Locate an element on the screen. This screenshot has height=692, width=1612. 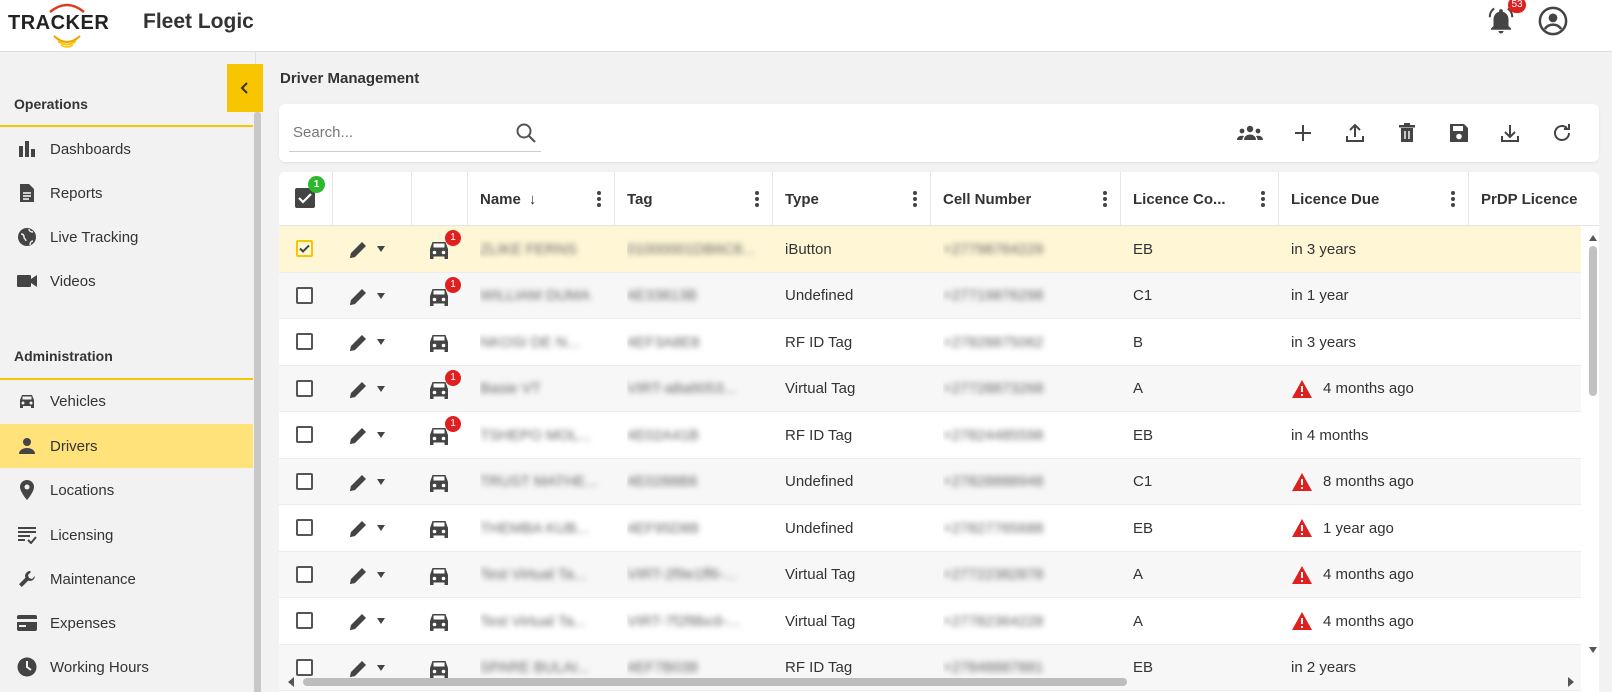
cell-tag: 4E0288B8 is located at coordinates (697, 482).